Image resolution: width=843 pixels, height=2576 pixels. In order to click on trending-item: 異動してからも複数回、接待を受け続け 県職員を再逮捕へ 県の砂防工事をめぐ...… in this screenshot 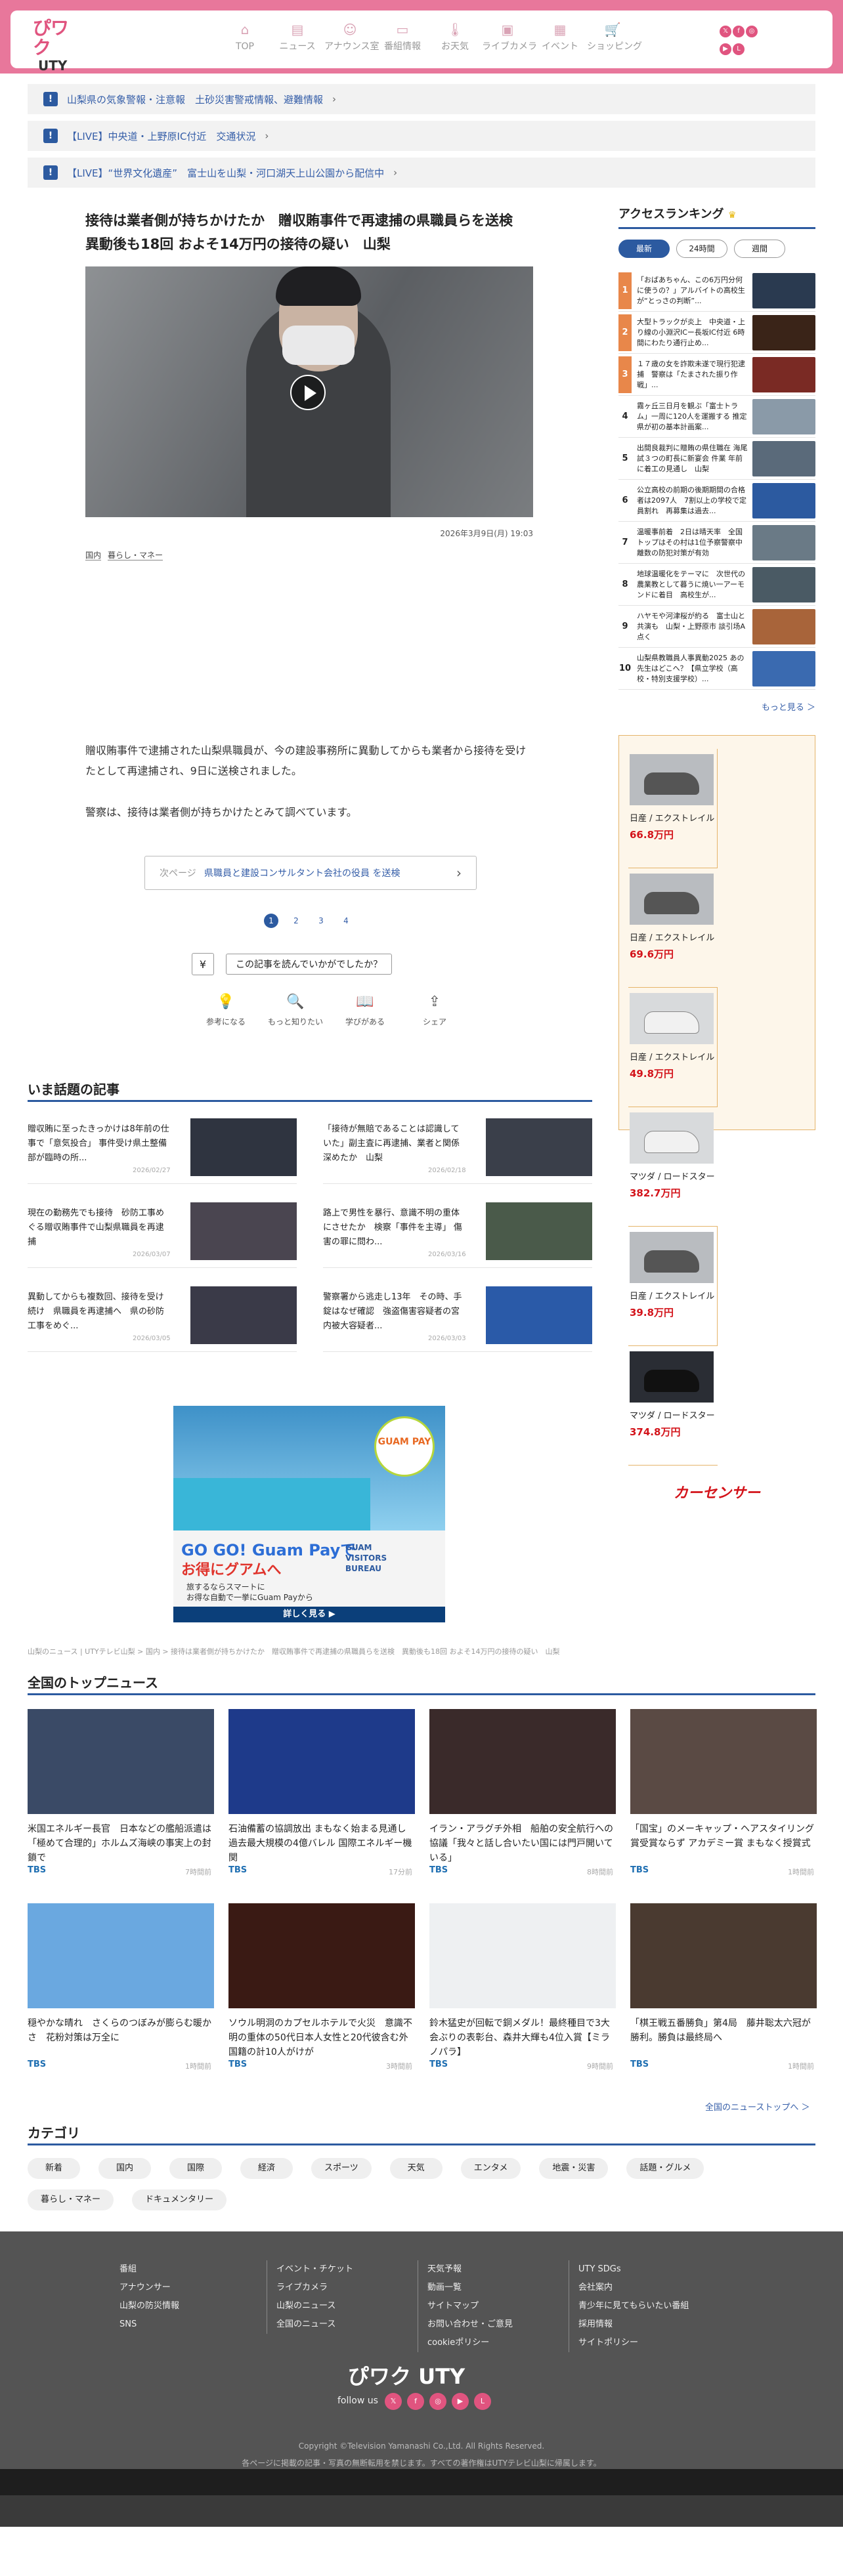, I will do `click(162, 1319)`.